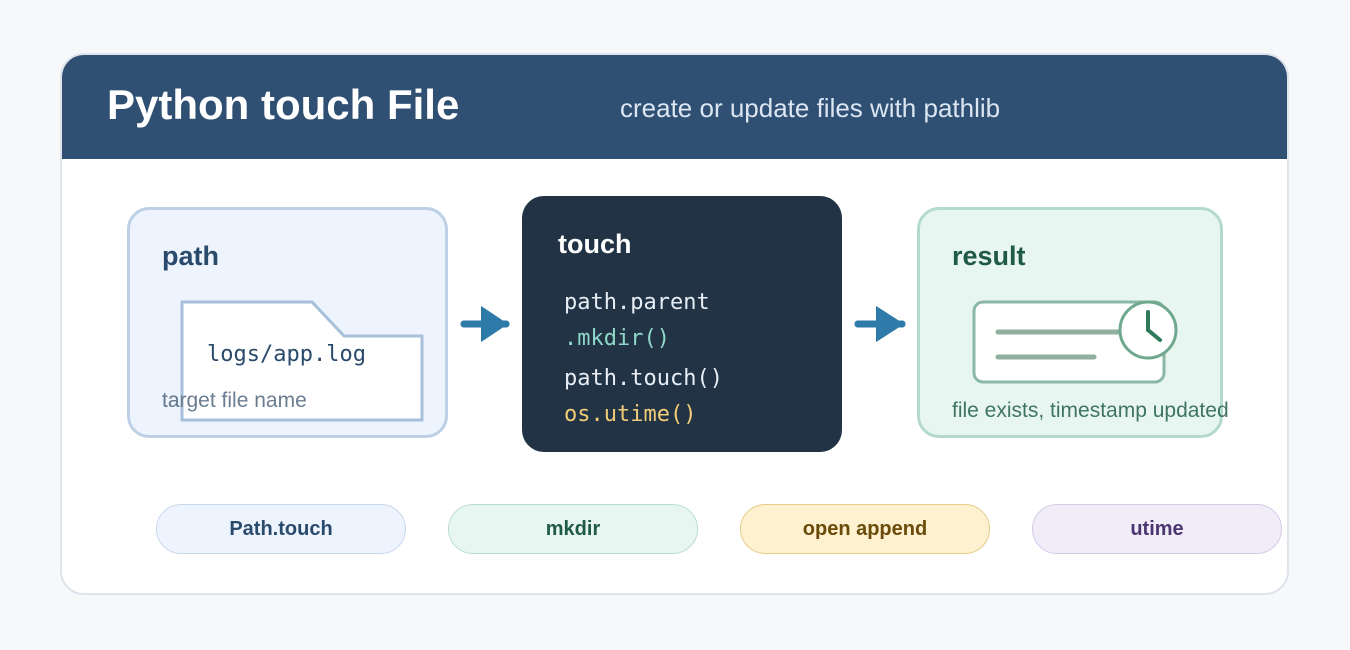  I want to click on path-caption-top: target file name, so click(234, 400).